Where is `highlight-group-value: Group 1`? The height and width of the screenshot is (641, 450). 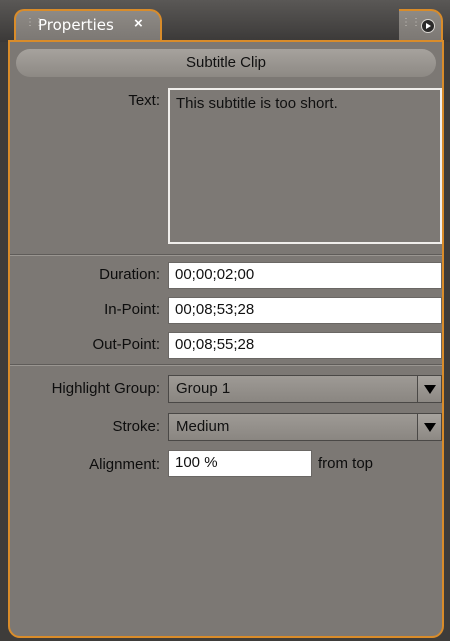
highlight-group-value: Group 1 is located at coordinates (203, 388).